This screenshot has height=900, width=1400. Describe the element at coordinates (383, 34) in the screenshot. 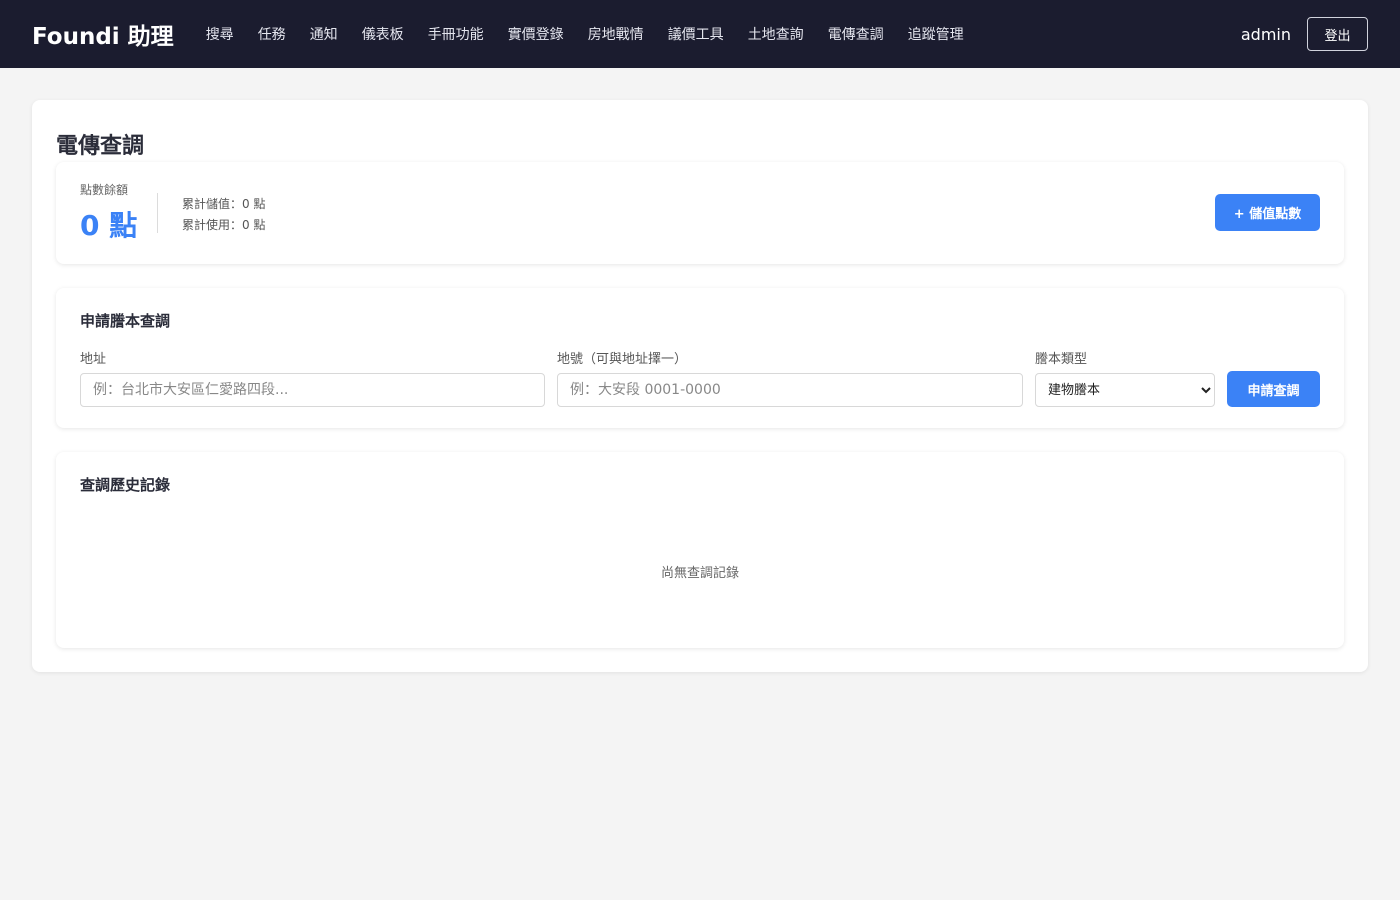

I see `nav-link-dashboard: 儀表板` at that location.